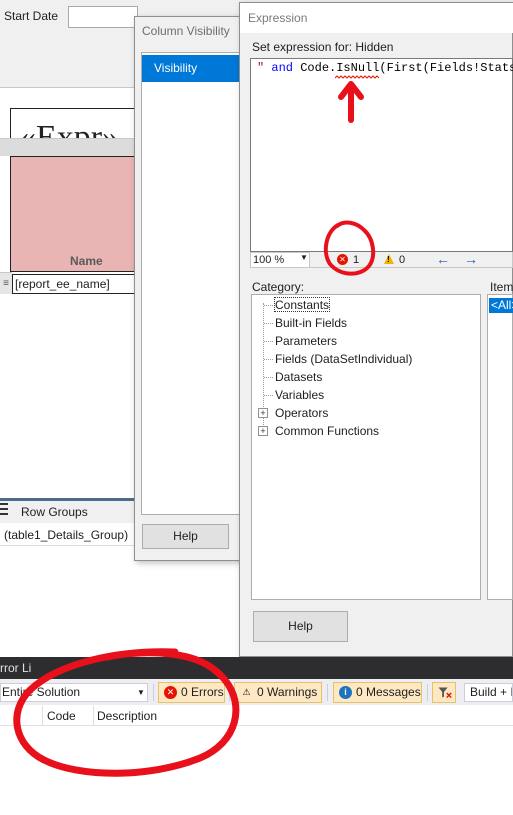  What do you see at coordinates (287, 692) in the screenshot?
I see `warnings-filter-label: 0 Warnings` at bounding box center [287, 692].